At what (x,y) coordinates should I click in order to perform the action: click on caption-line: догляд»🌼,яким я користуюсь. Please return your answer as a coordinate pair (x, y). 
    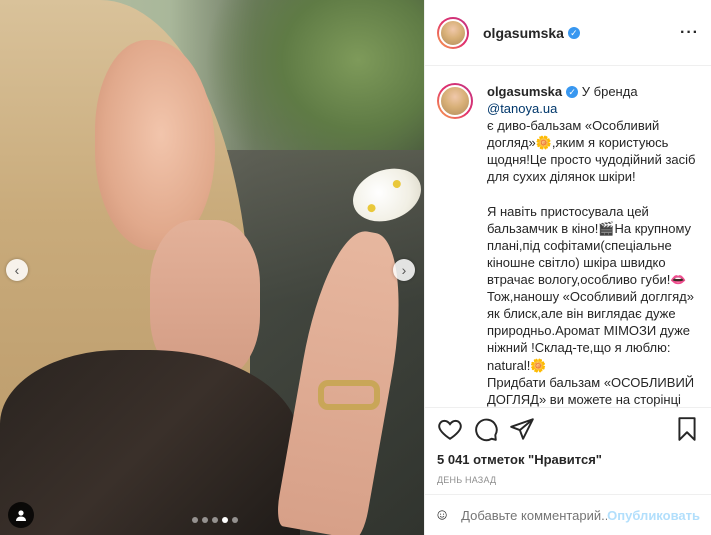
    Looking at the image, I should click on (578, 143).